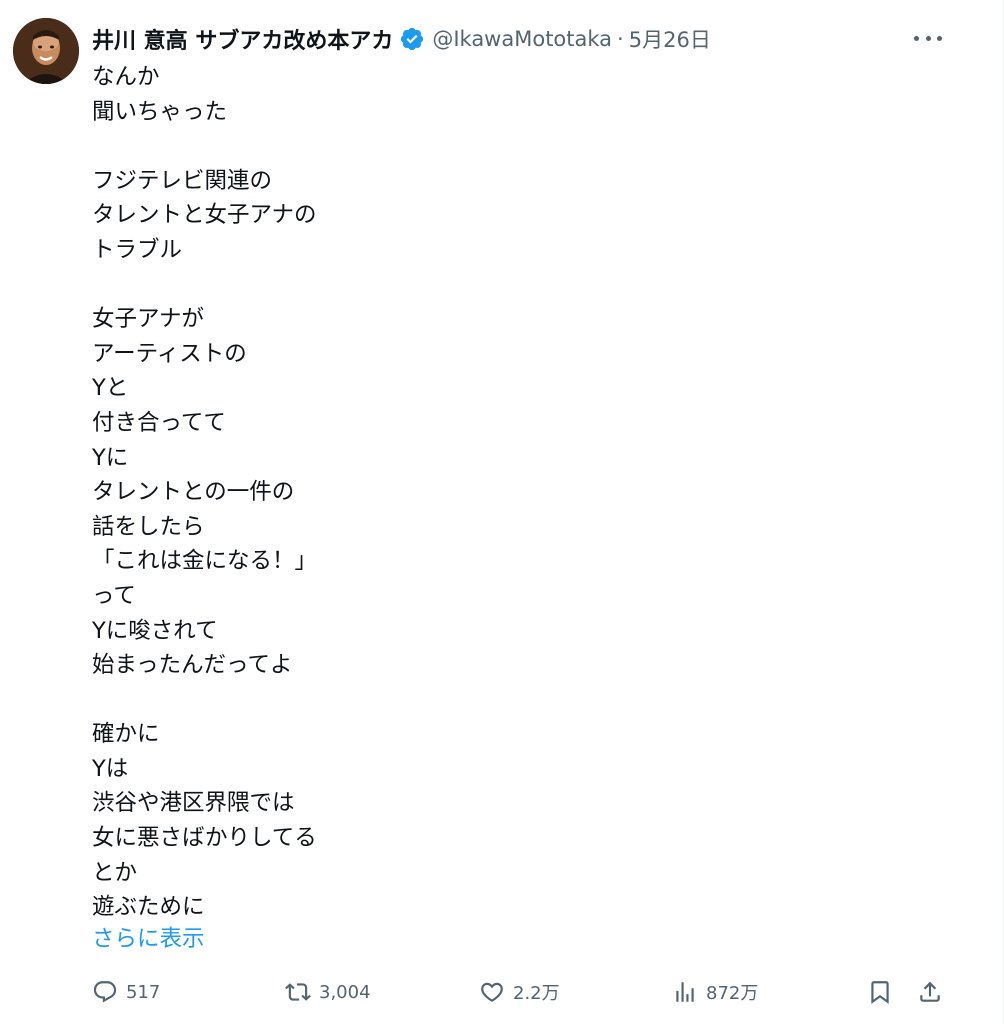 The image size is (1004, 1024). Describe the element at coordinates (159, 422) in the screenshot. I see `tweet-line: 付き合ってて` at that location.